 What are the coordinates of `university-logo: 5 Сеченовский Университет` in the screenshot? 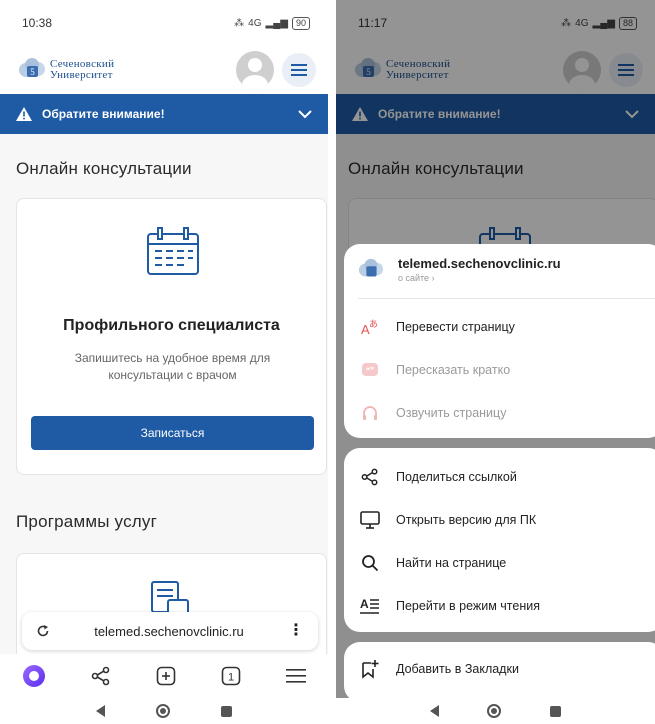 It's located at (66, 70).